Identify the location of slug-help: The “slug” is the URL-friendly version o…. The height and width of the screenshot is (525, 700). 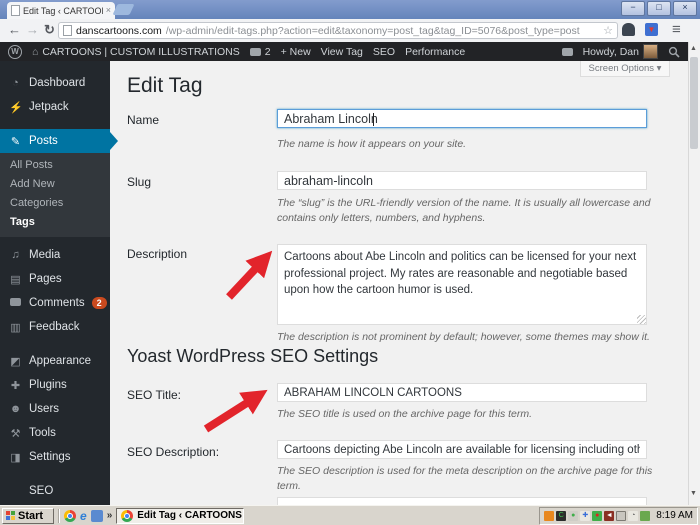
(464, 210).